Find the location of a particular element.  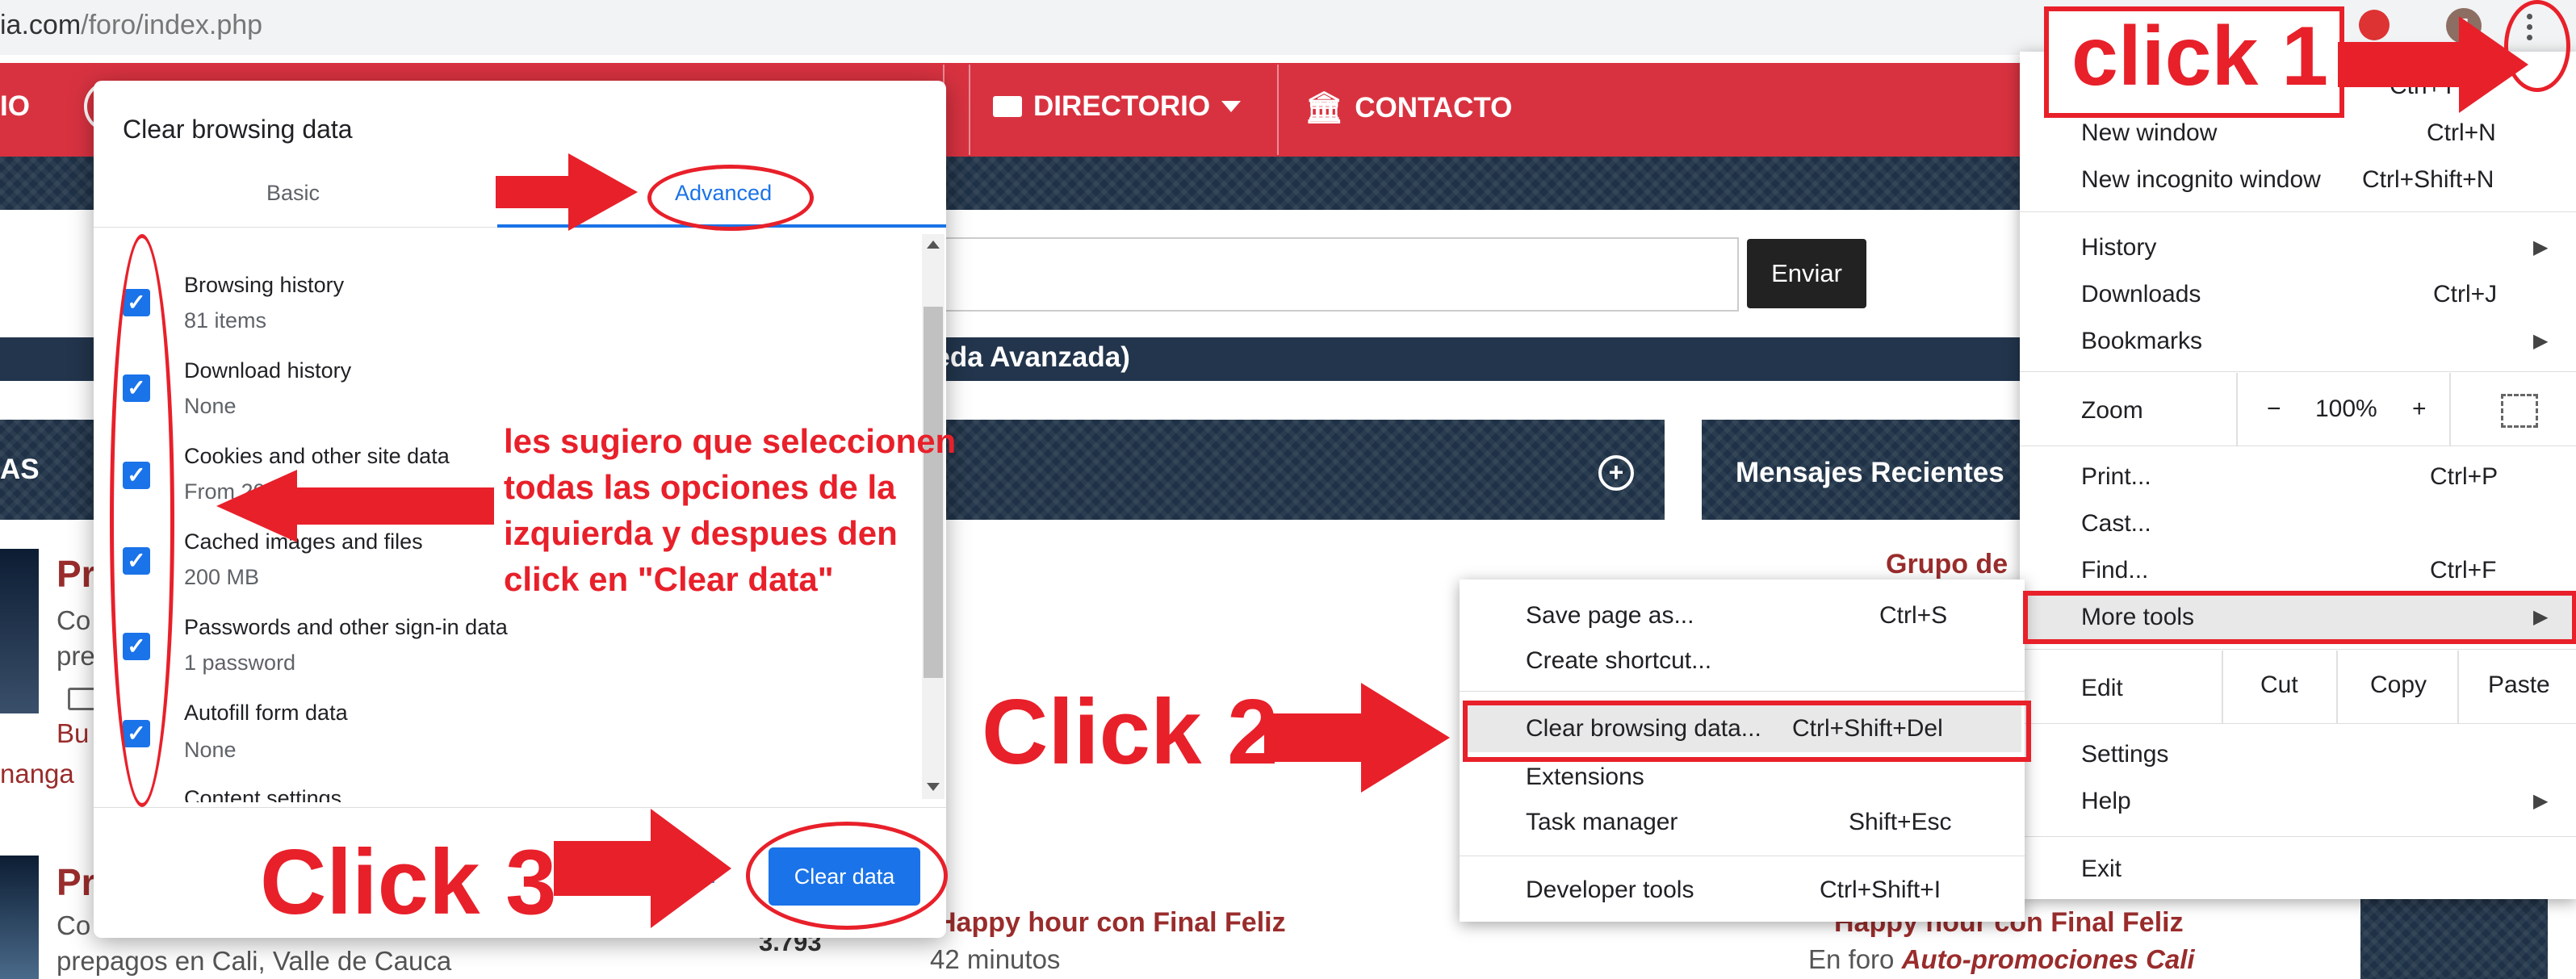

paste-button: Paste is located at coordinates (2519, 685).